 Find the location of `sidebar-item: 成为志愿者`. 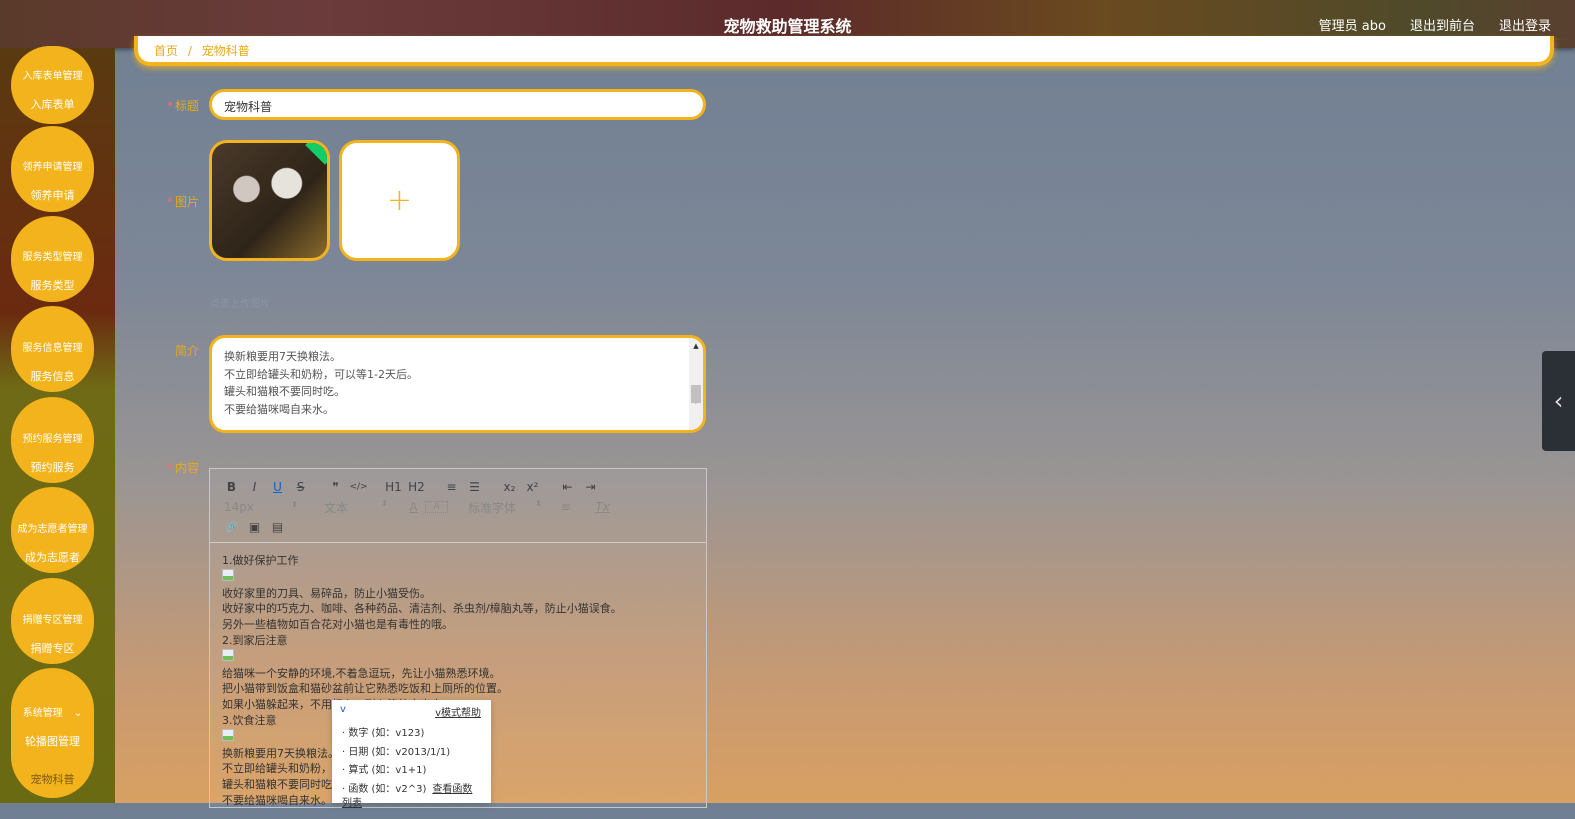

sidebar-item: 成为志愿者 is located at coordinates (52, 557).